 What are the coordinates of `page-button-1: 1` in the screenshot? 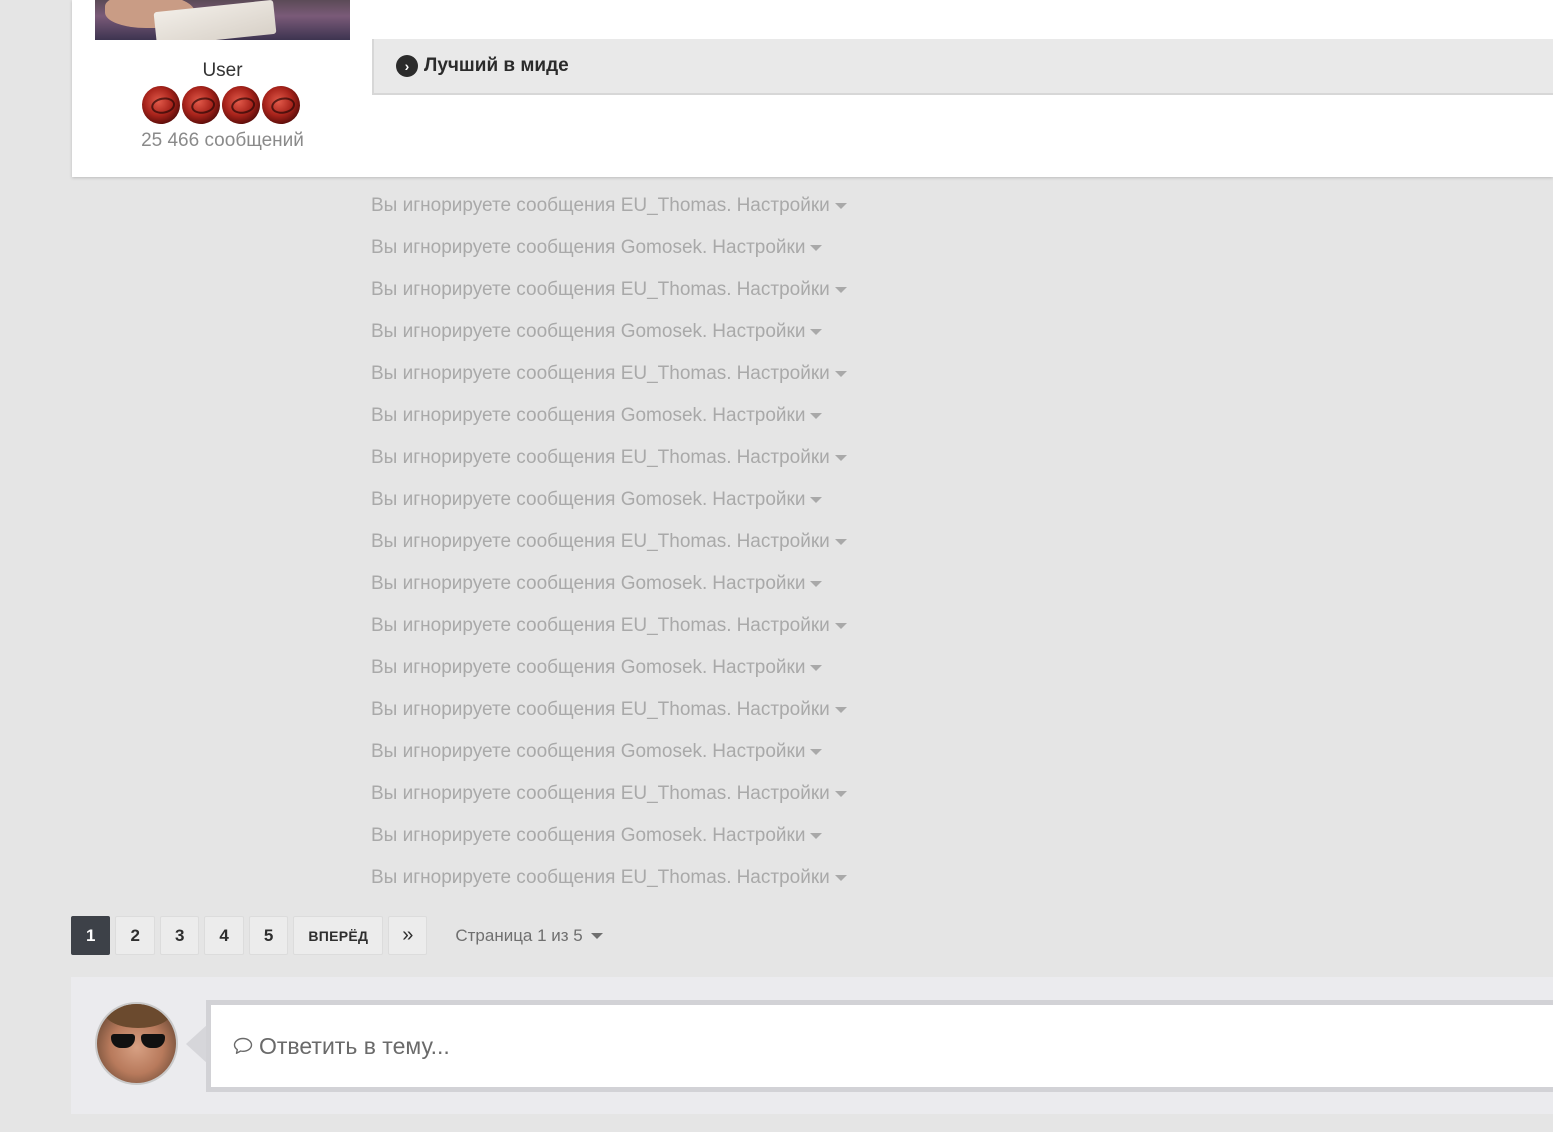 It's located at (91, 935).